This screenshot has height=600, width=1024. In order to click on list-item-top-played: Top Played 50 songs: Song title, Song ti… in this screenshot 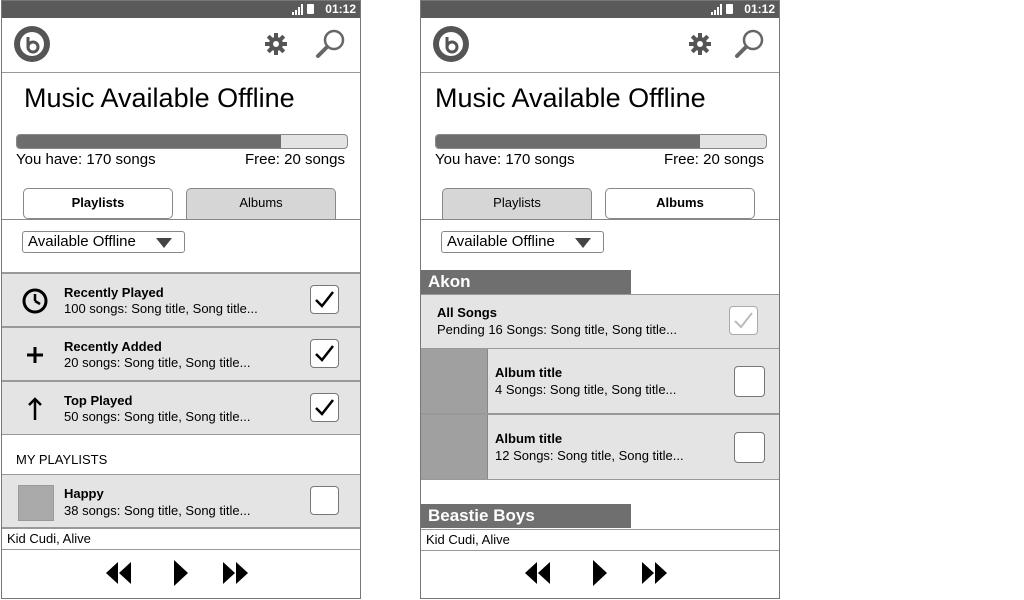, I will do `click(181, 408)`.